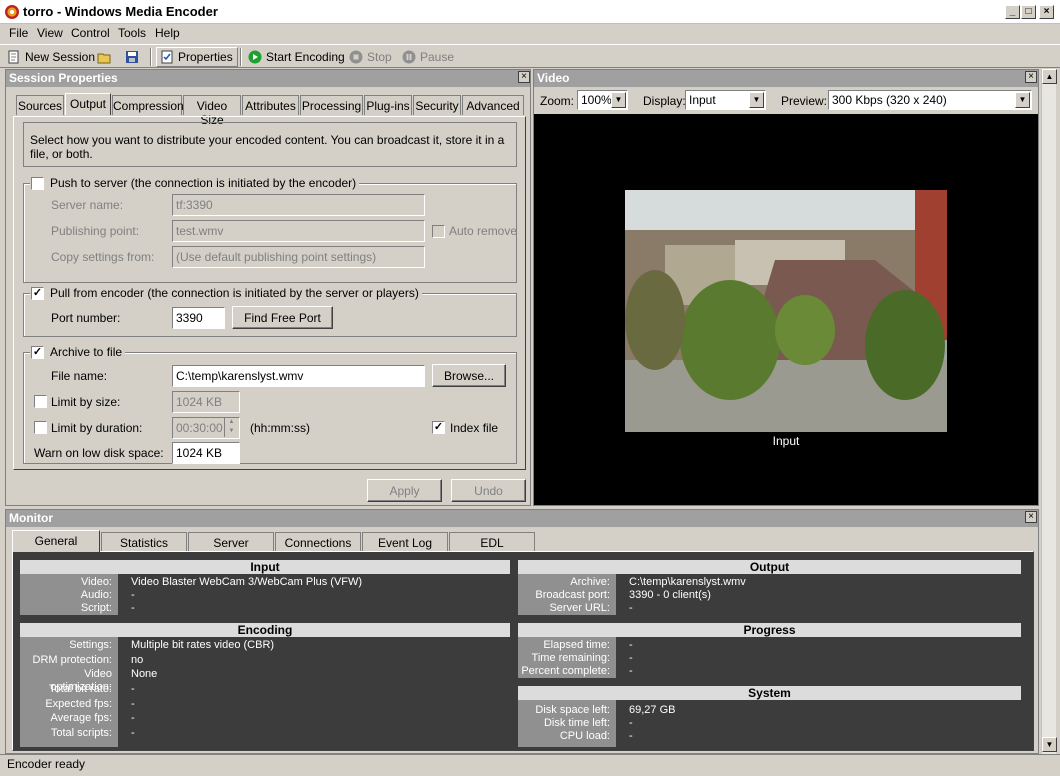  What do you see at coordinates (78, 704) in the screenshot?
I see `row-key: Expected fps:` at bounding box center [78, 704].